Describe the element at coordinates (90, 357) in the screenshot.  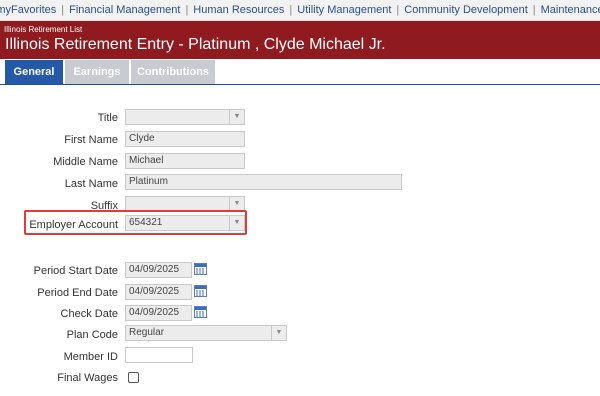
I see `member-id-label: Member ID` at that location.